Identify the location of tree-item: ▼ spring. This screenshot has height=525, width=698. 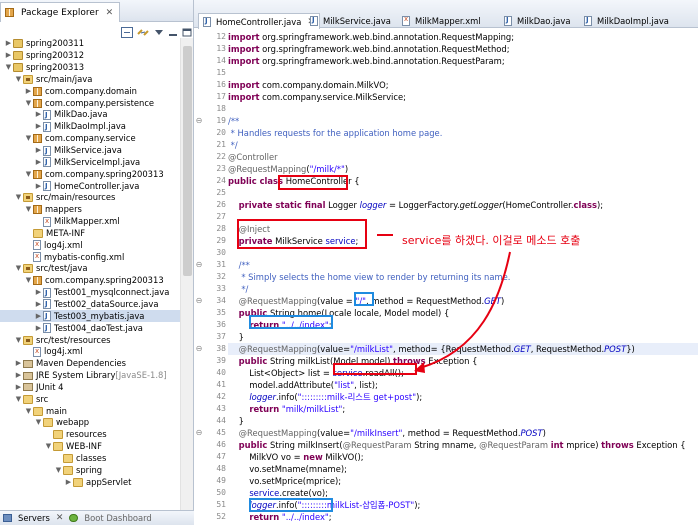
(90, 470).